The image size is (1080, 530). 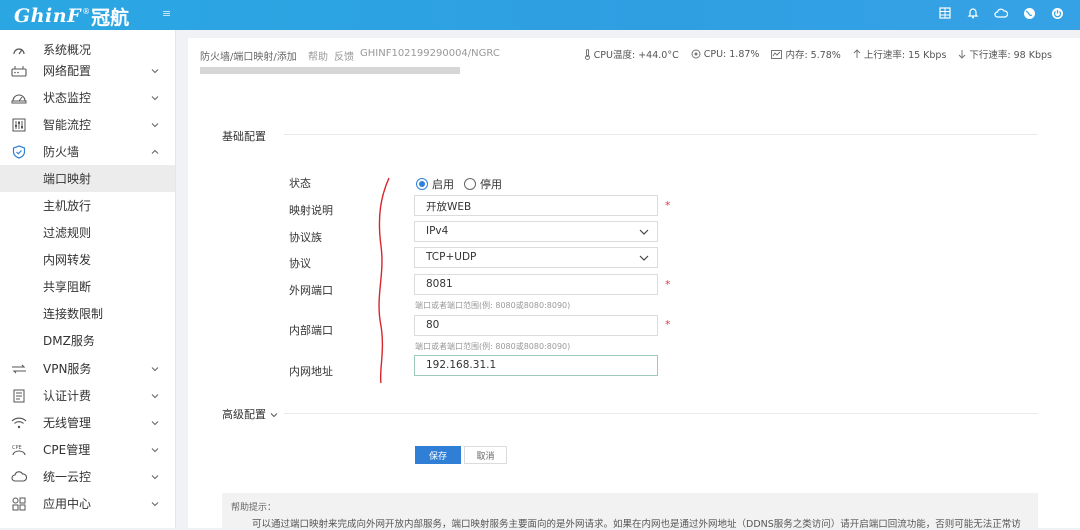 I want to click on sidebar-subitem-lan-forwarding: 内网转发, so click(x=87, y=259).